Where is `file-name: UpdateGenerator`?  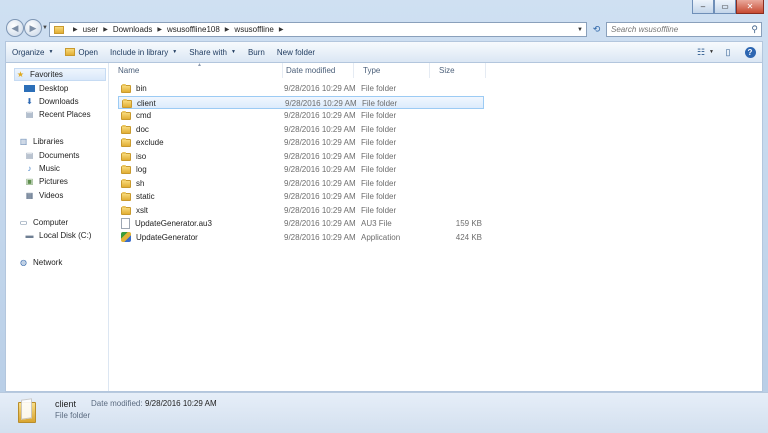 file-name: UpdateGenerator is located at coordinates (167, 237).